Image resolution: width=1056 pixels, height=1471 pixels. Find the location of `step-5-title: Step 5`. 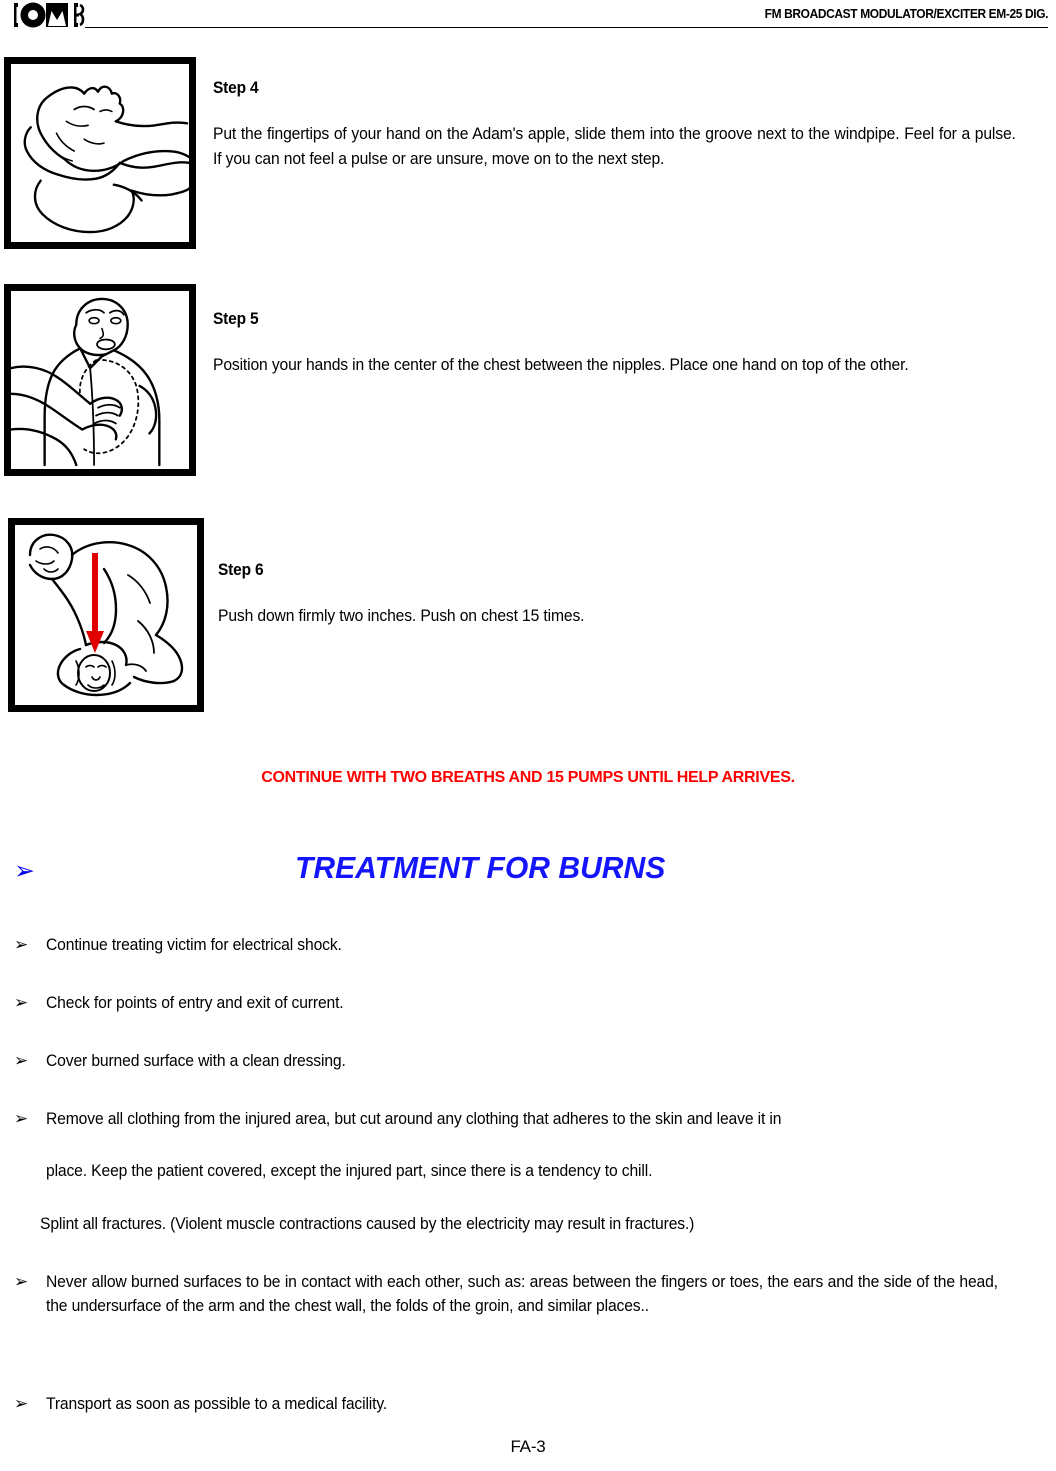

step-5-title: Step 5 is located at coordinates (236, 319).